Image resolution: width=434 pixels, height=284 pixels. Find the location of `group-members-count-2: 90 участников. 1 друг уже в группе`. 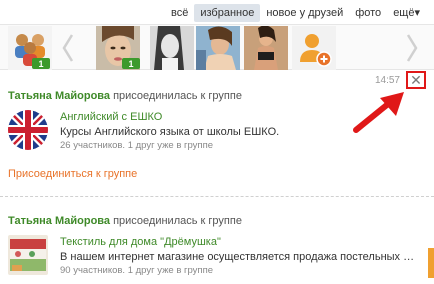

group-members-count-2: 90 участников. 1 друг уже в группе is located at coordinates (136, 270).